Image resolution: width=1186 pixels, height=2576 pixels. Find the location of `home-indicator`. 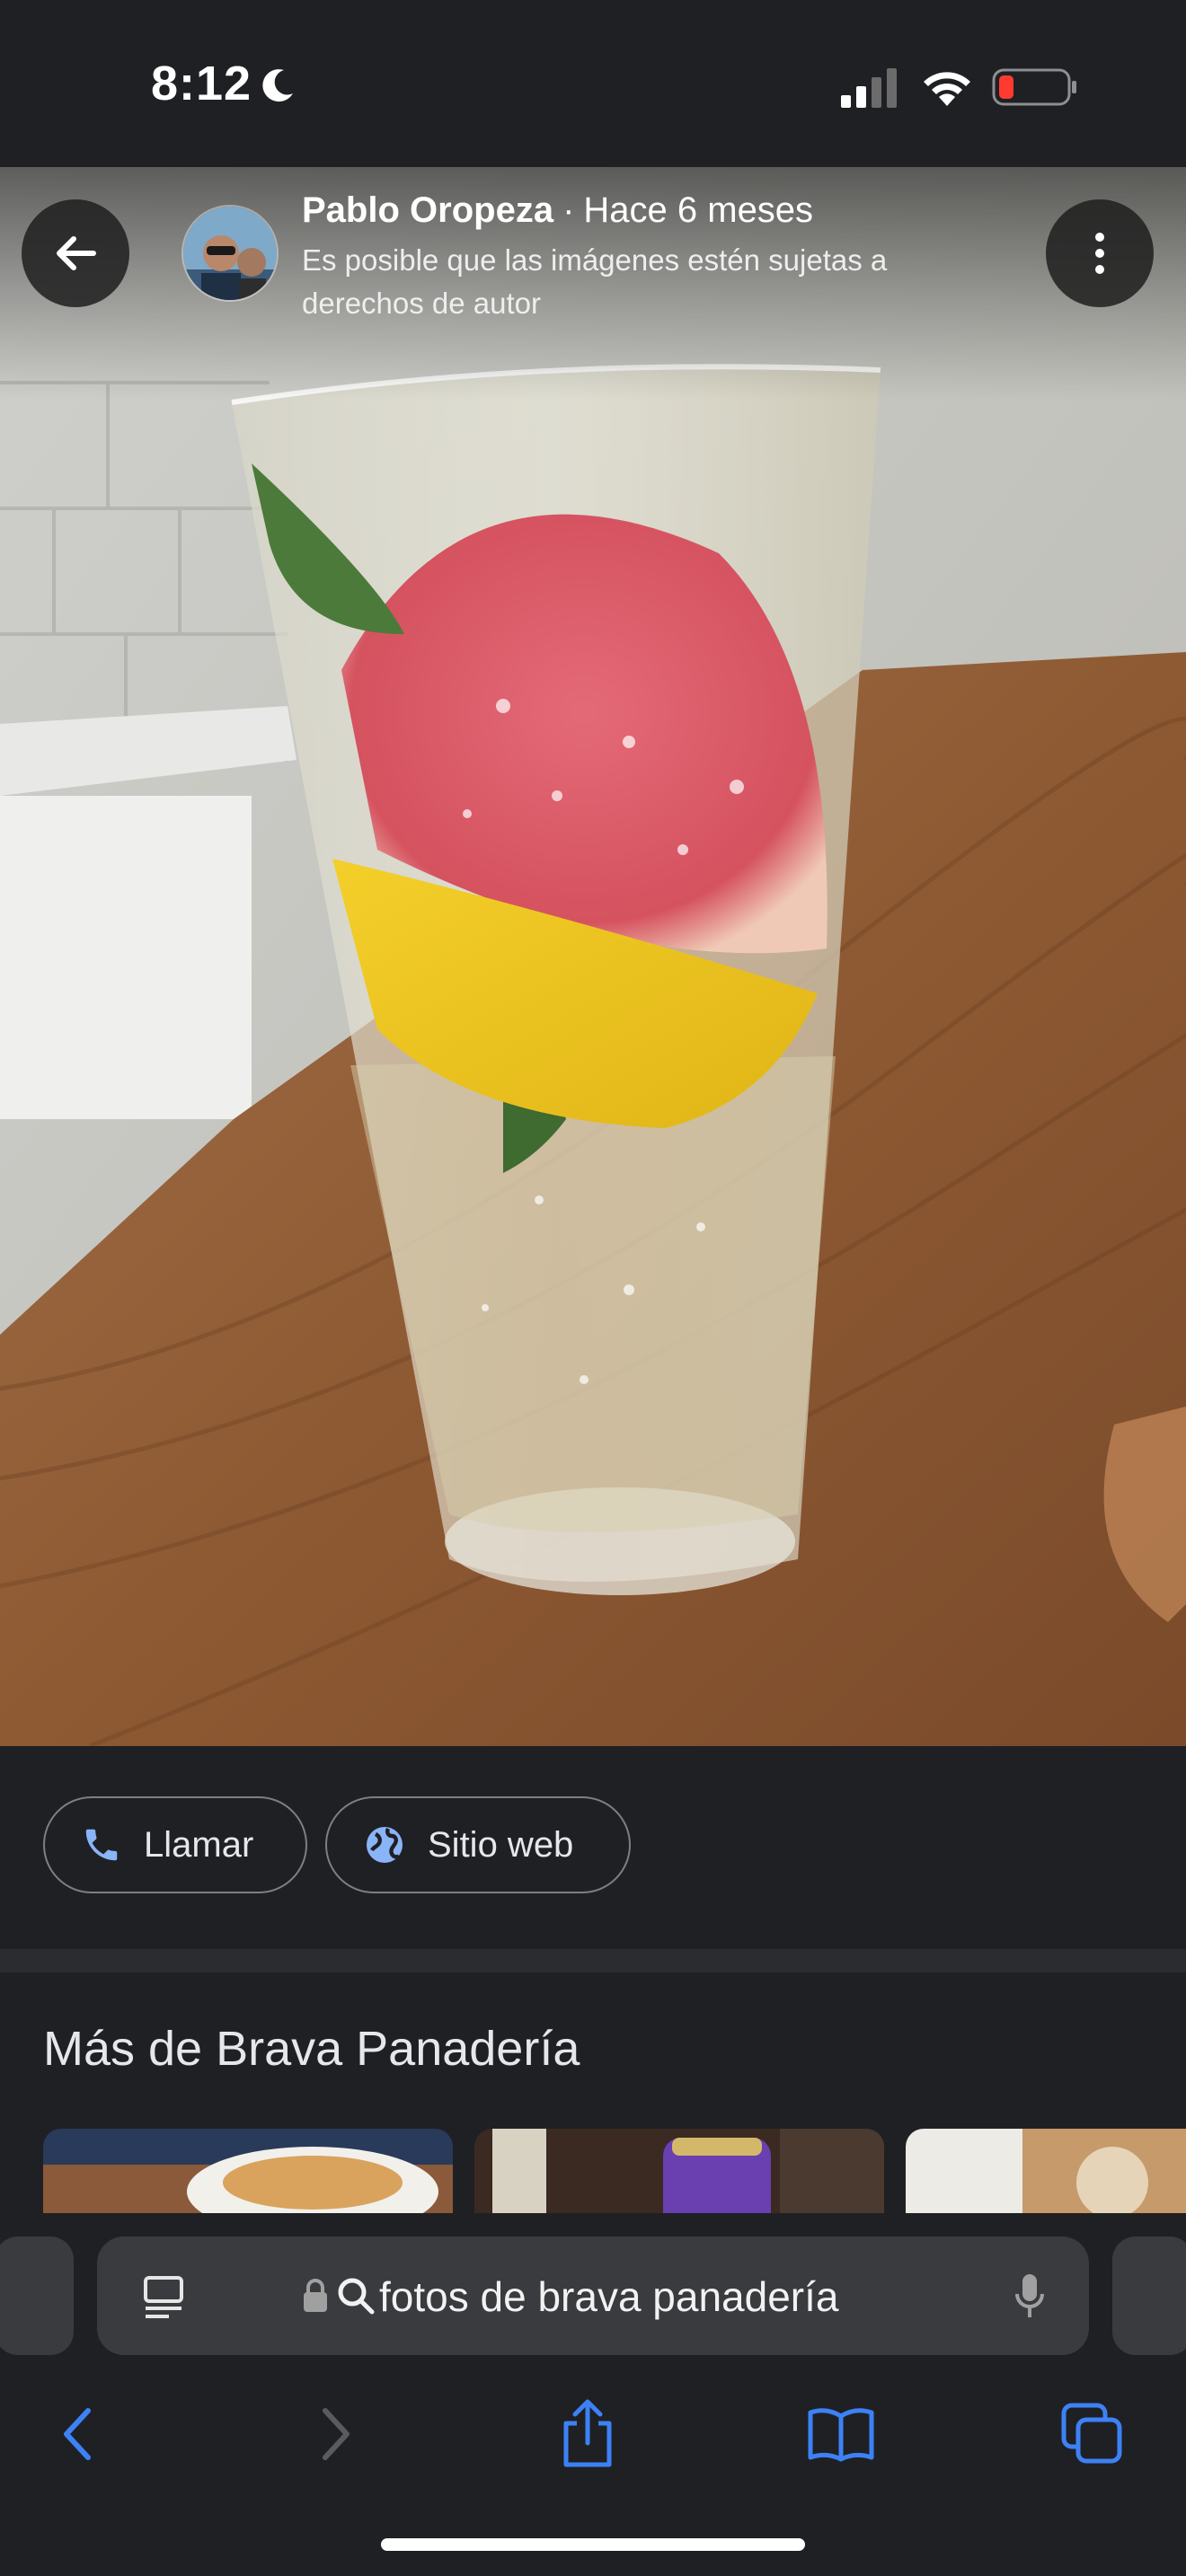

home-indicator is located at coordinates (593, 2544).